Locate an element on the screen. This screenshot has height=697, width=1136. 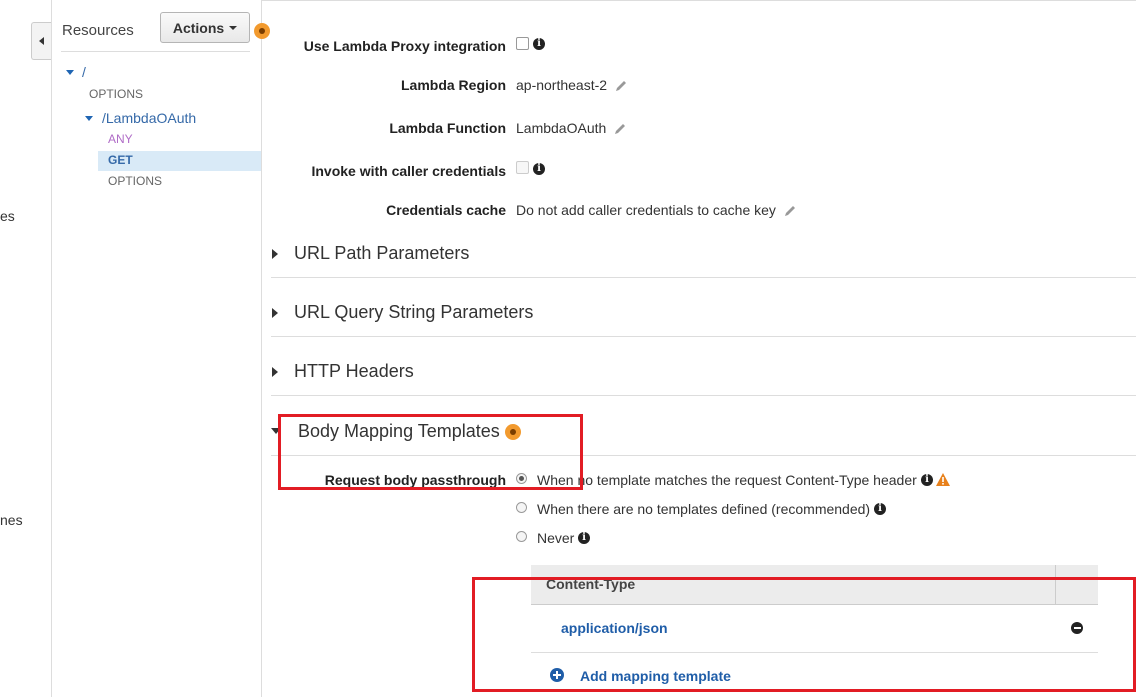
passthrough-radio-no-templates is located at coordinates (521, 507).